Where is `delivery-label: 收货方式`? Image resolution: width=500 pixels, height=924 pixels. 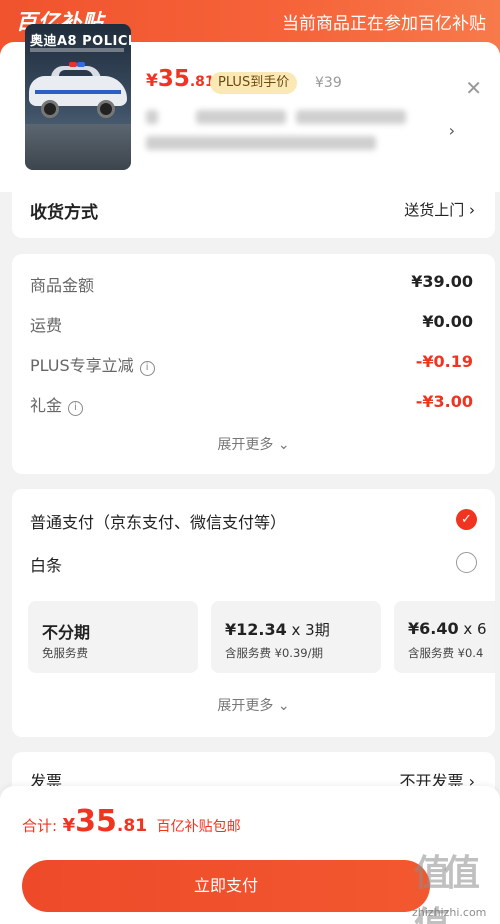
delivery-label: 收货方式 is located at coordinates (64, 213).